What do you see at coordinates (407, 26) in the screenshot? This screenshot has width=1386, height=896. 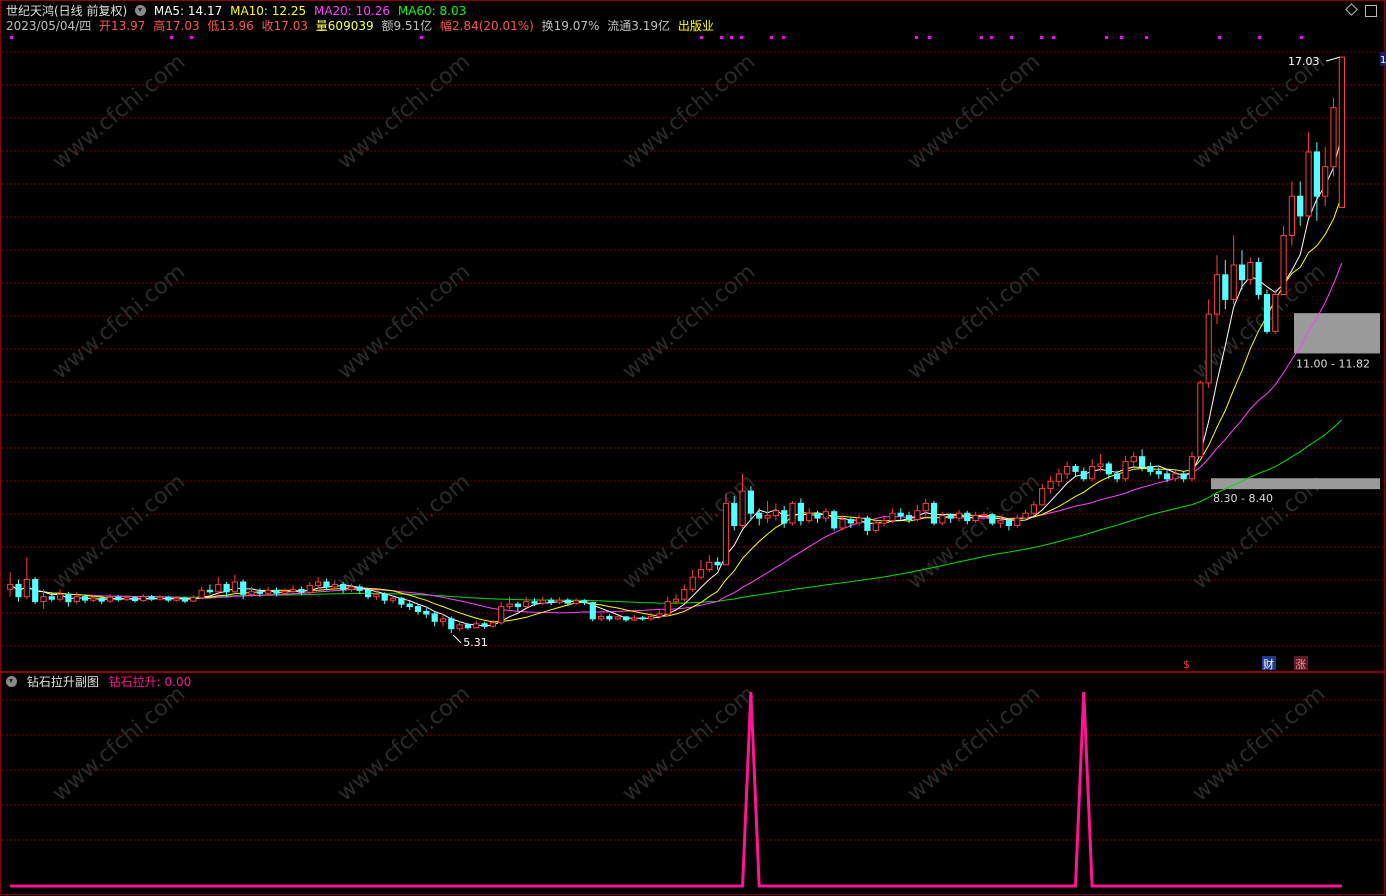 I see `info-amount: 额9.51亿` at bounding box center [407, 26].